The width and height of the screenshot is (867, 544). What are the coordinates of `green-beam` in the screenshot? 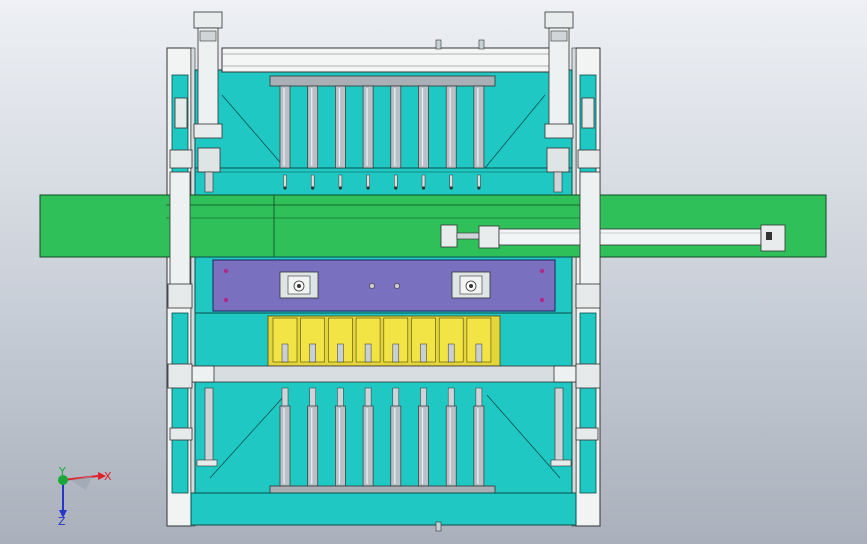 It's located at (433, 226).